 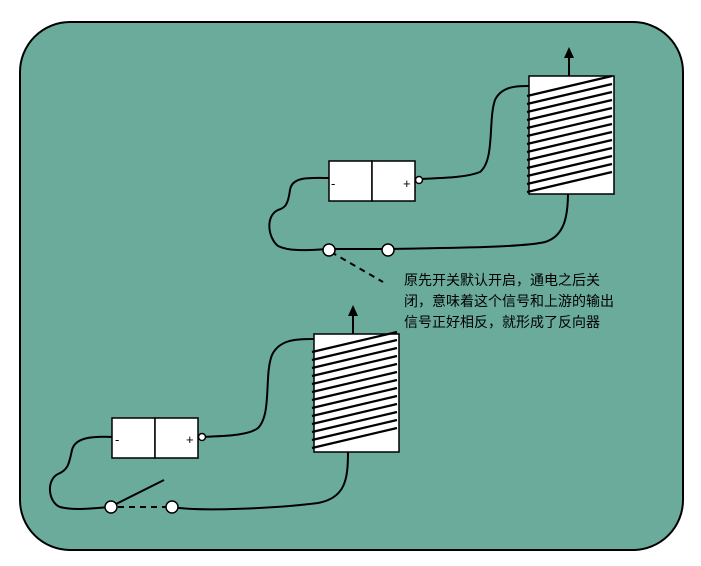 What do you see at coordinates (509, 302) in the screenshot?
I see `annotation-line: 闭，意味着这个信号和上游的输出` at bounding box center [509, 302].